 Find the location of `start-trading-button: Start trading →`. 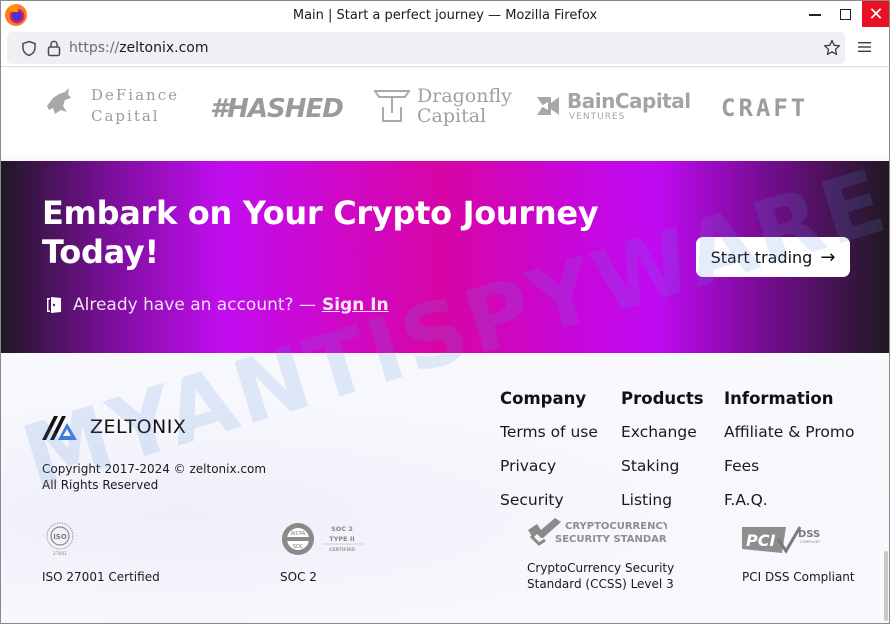

start-trading-button: Start trading → is located at coordinates (773, 257).